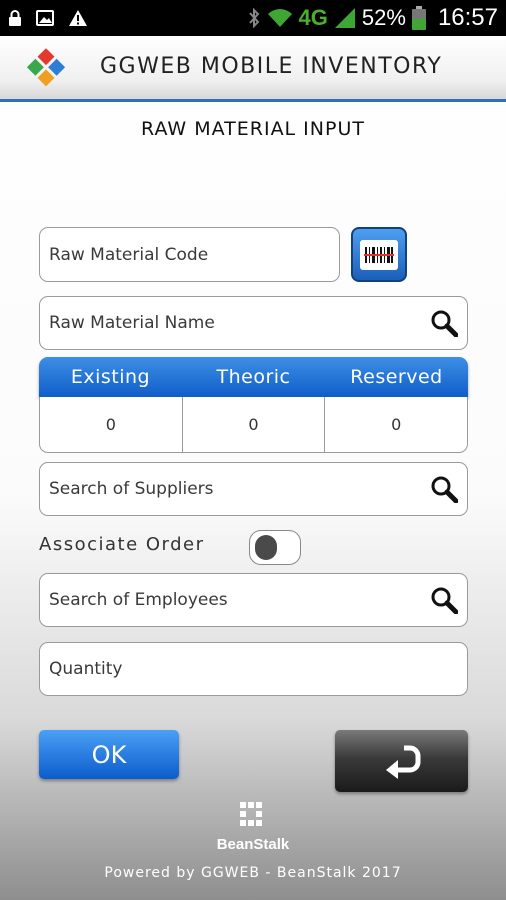 The width and height of the screenshot is (506, 900). What do you see at coordinates (313, 17) in the screenshot?
I see `network-type: 4G` at bounding box center [313, 17].